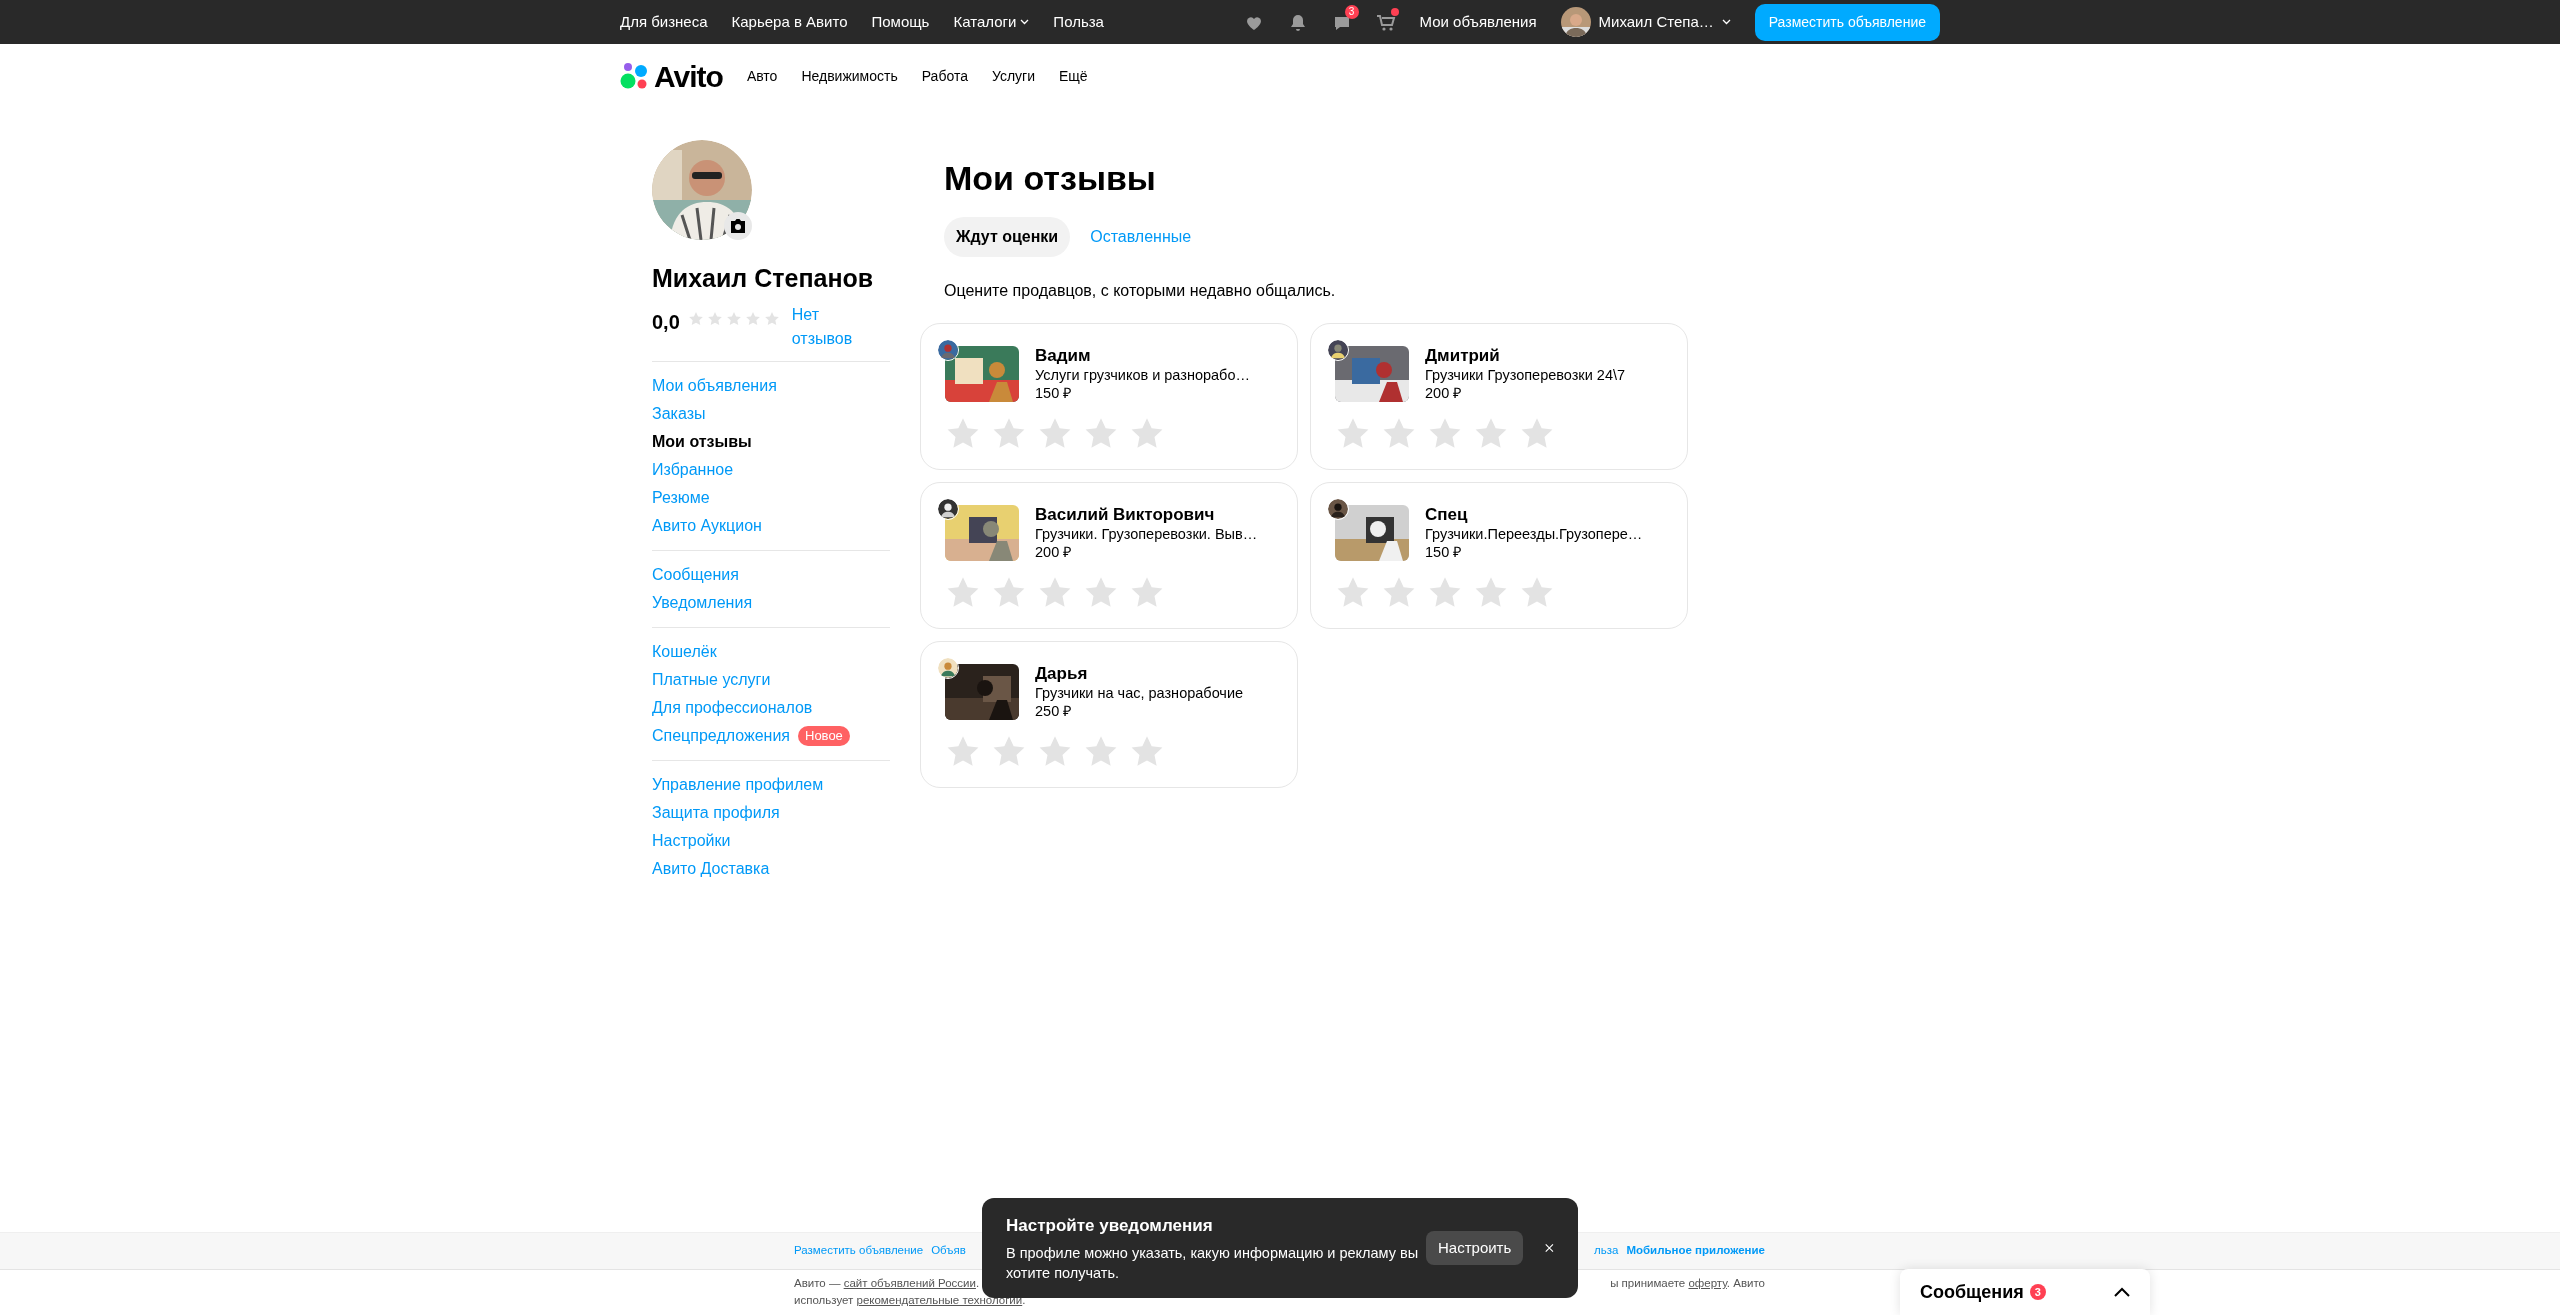 This screenshot has width=2560, height=1315. What do you see at coordinates (1213, 1263) in the screenshot?
I see `toast-text: В профиле можно указать, какую информацию и рекламу вы хотите получать.` at bounding box center [1213, 1263].